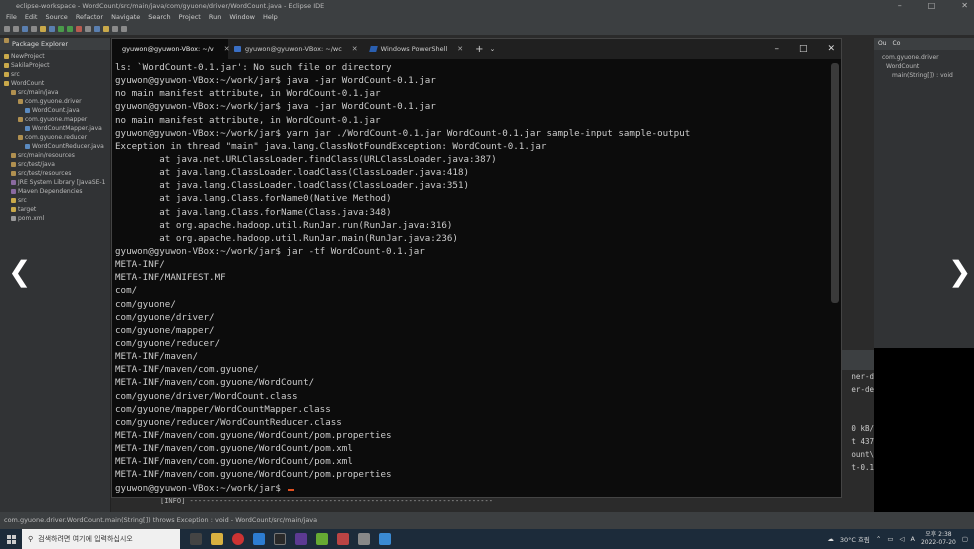 The width and height of the screenshot is (974, 549). Describe the element at coordinates (55, 164) in the screenshot. I see `tree-item: src/test/java` at that location.